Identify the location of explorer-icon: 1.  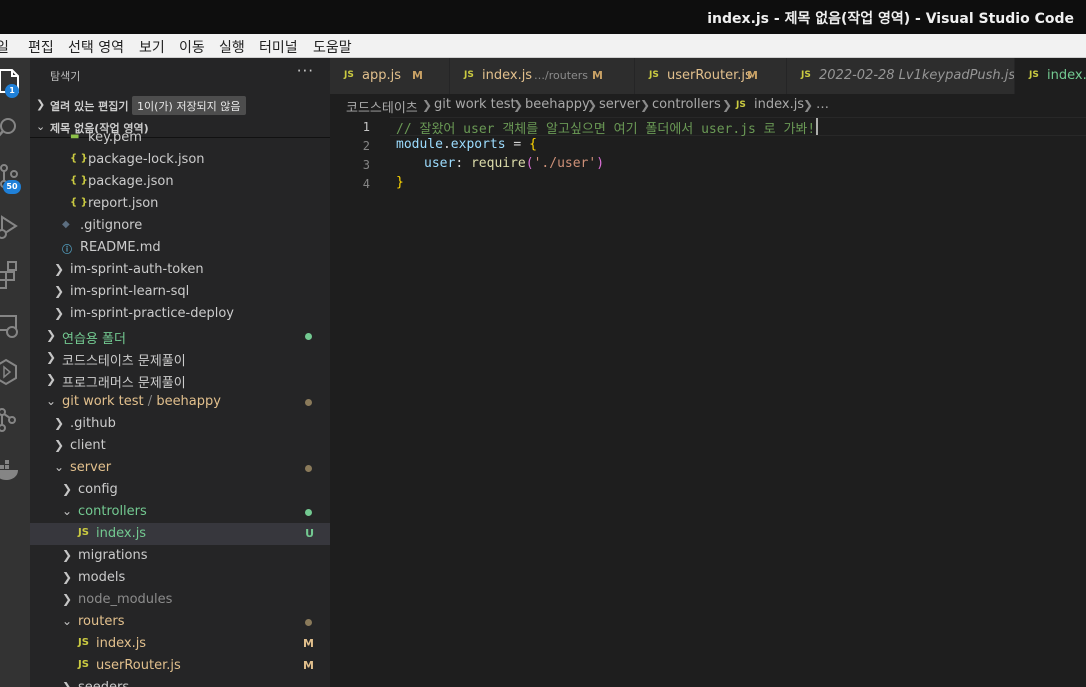
(12, 82).